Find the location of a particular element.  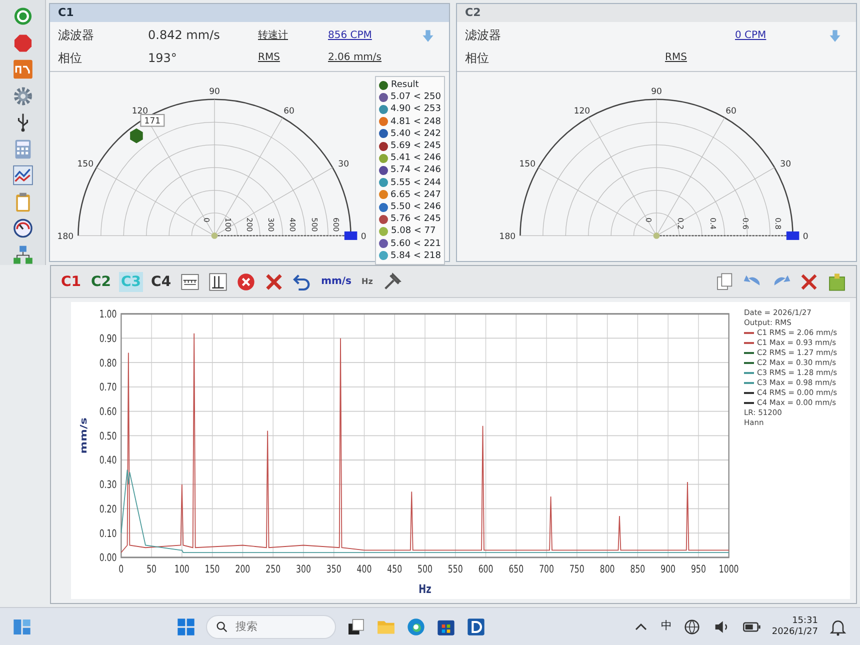

result-marker is located at coordinates (136, 136).